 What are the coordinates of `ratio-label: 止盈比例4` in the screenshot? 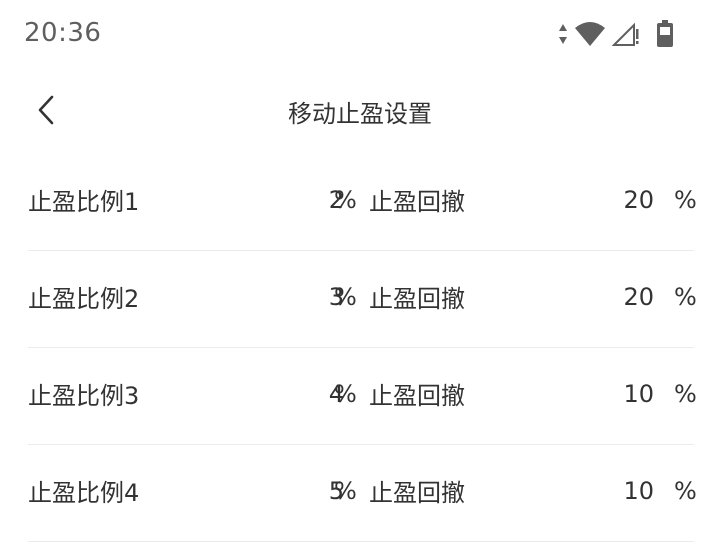 It's located at (84, 493).